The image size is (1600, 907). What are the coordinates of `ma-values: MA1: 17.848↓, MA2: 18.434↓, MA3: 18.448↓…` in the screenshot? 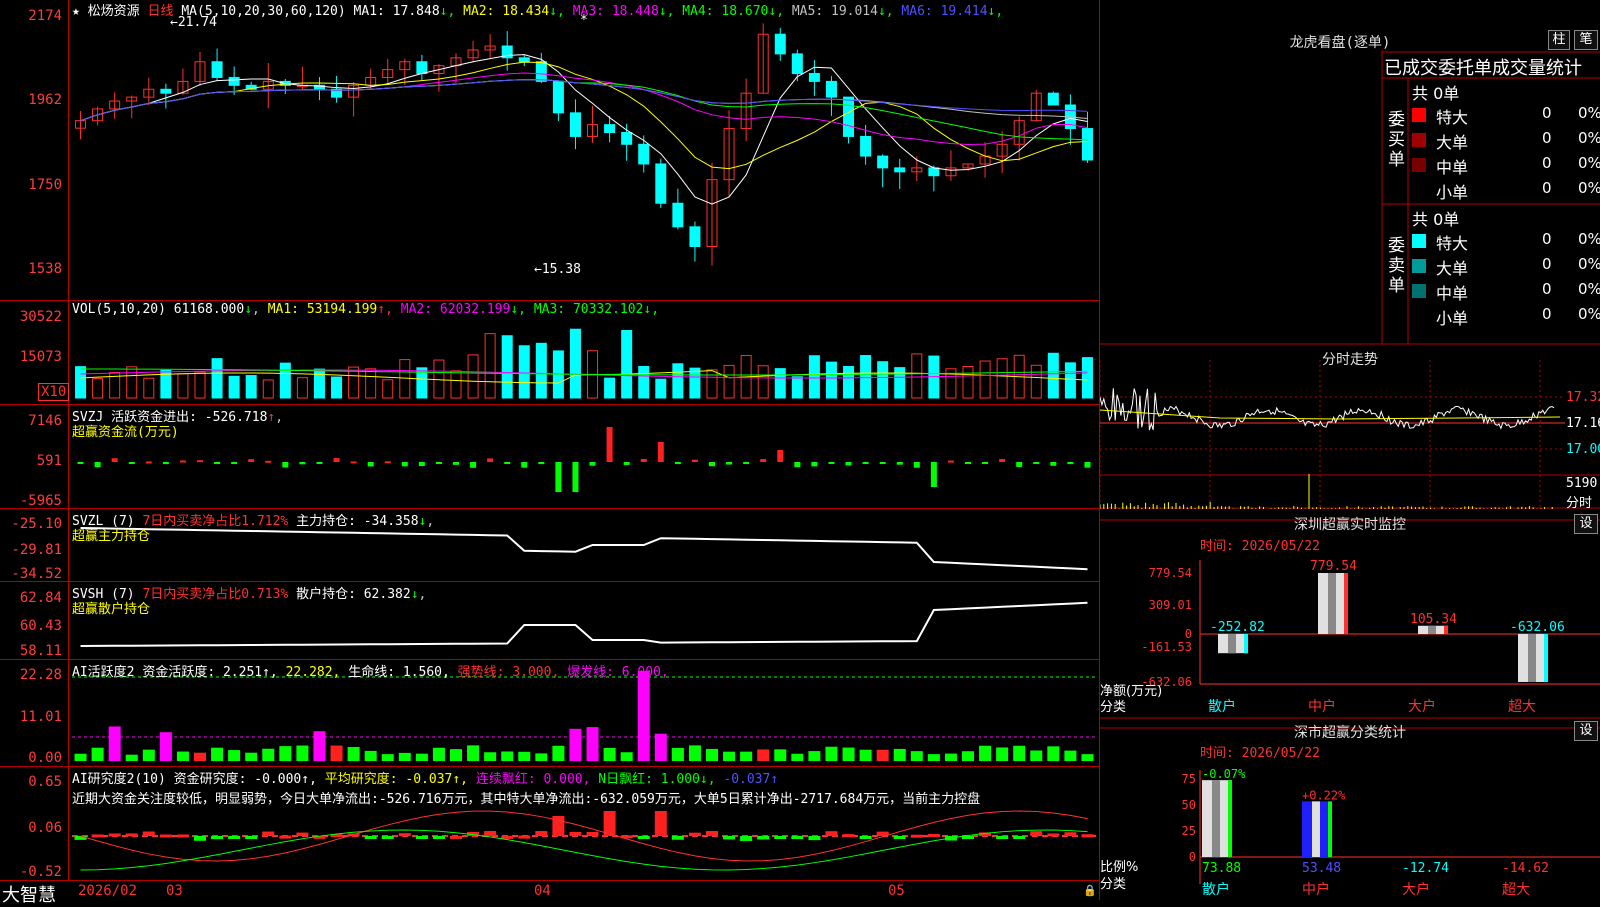 It's located at (679, 11).